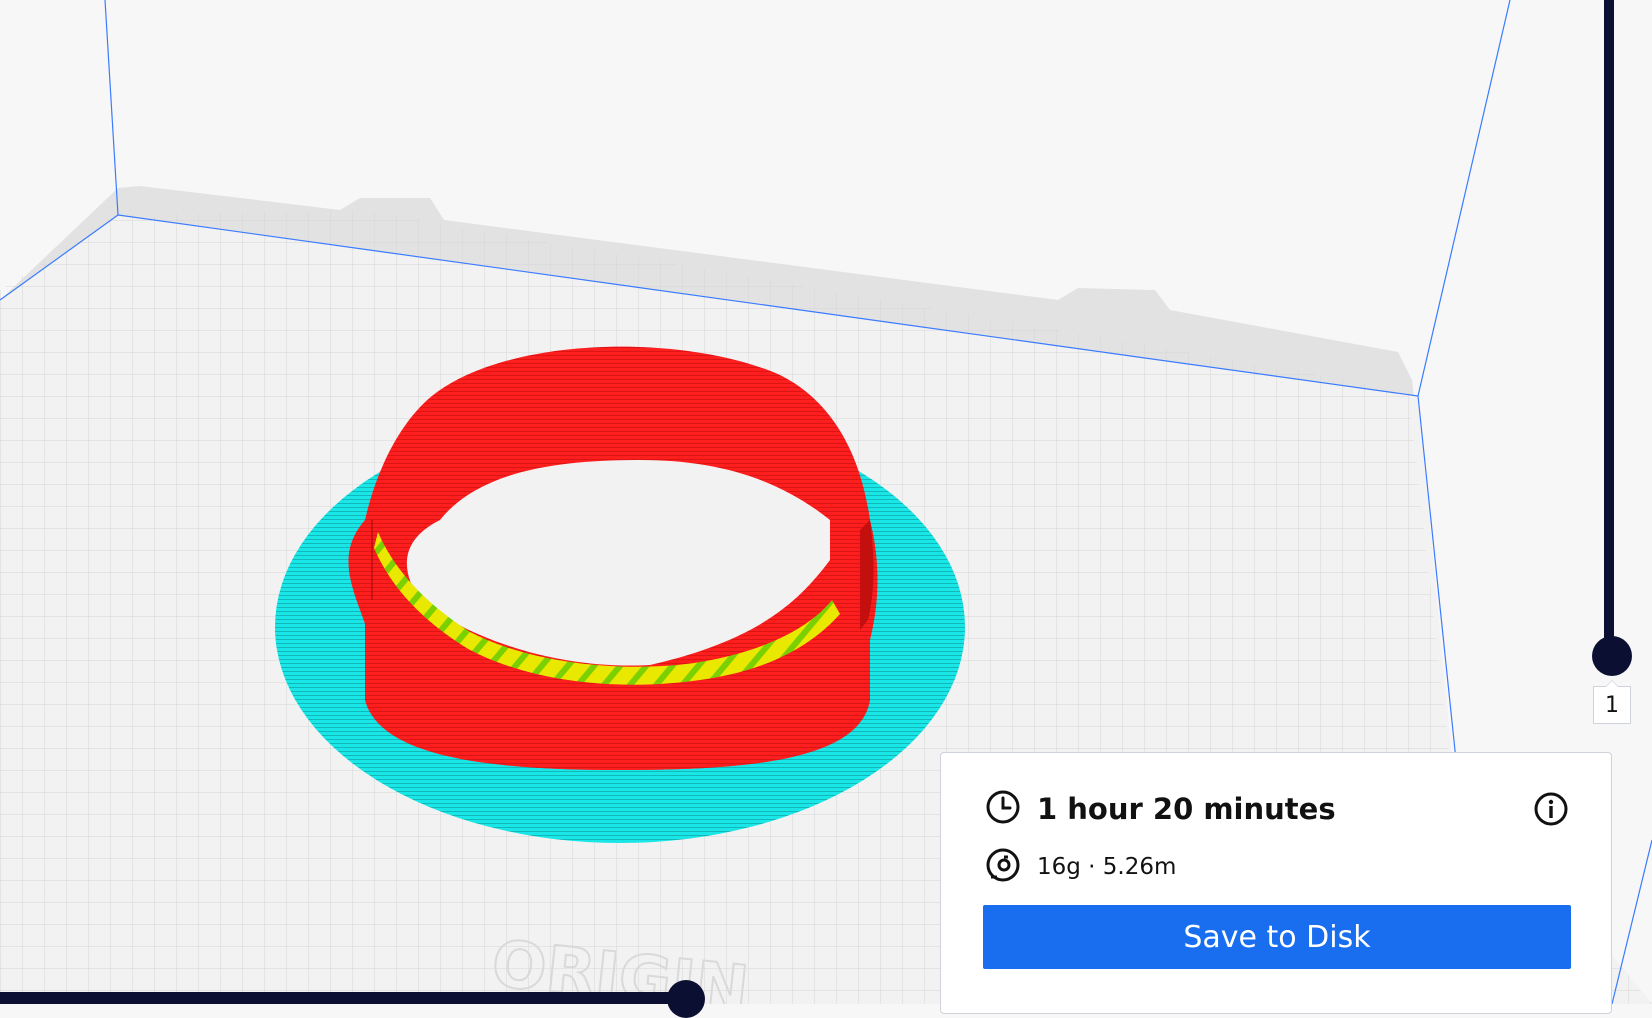 Image resolution: width=1652 pixels, height=1018 pixels. Describe the element at coordinates (1003, 809) in the screenshot. I see `clock-icon` at that location.